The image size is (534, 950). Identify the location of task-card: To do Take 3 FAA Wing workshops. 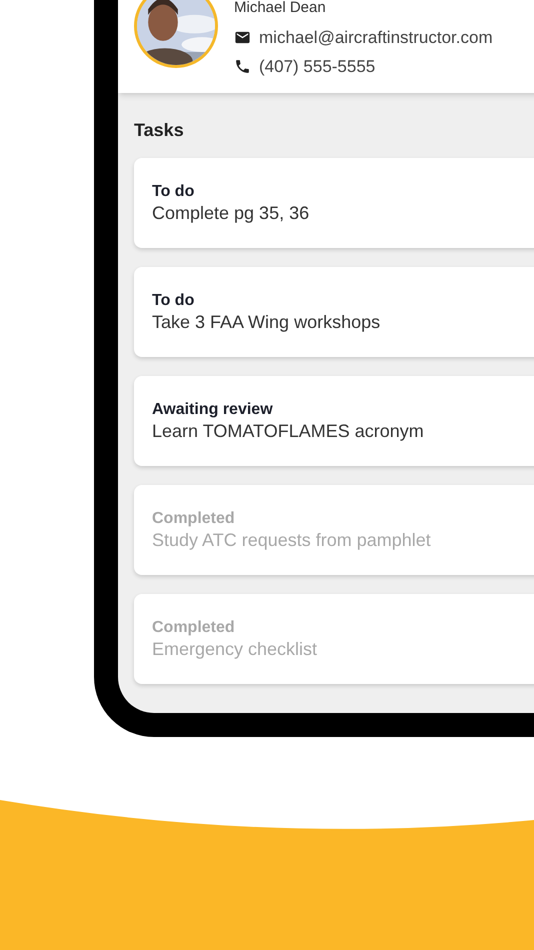
(334, 312).